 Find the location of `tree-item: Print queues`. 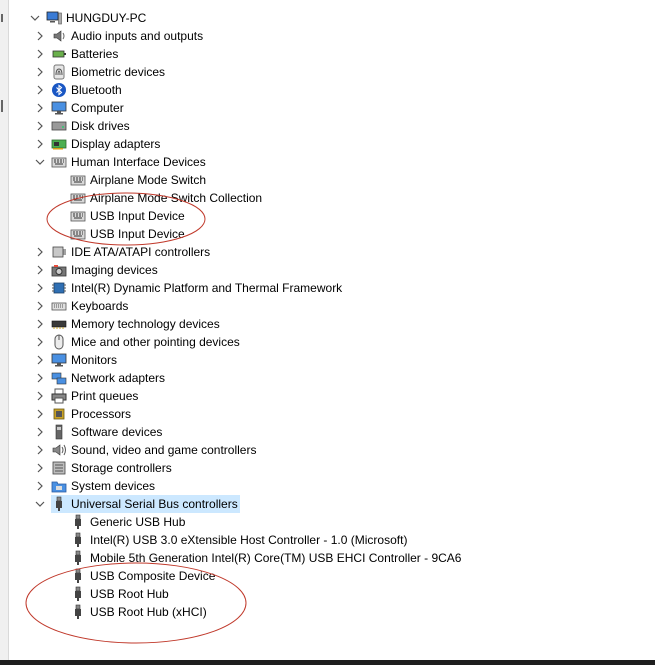

tree-item: Print queues is located at coordinates (95, 396).